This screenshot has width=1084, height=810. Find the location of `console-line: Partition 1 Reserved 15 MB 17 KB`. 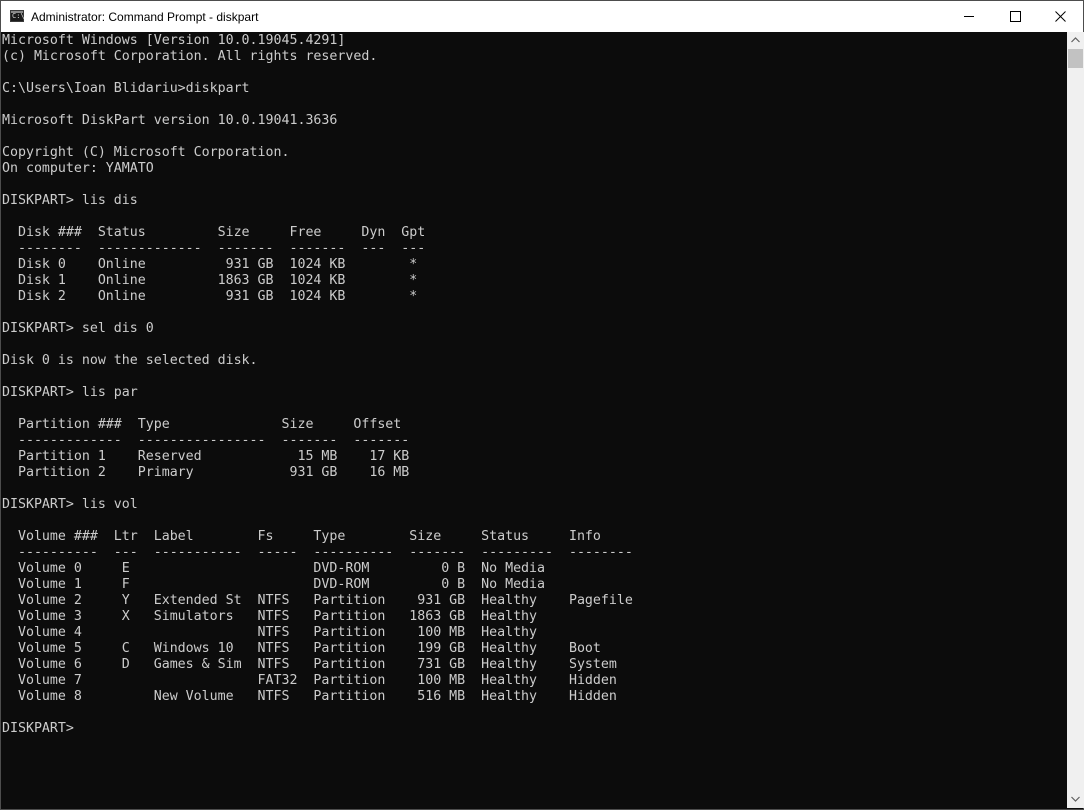

console-line: Partition 1 Reserved 15 MB 17 KB is located at coordinates (206, 456).